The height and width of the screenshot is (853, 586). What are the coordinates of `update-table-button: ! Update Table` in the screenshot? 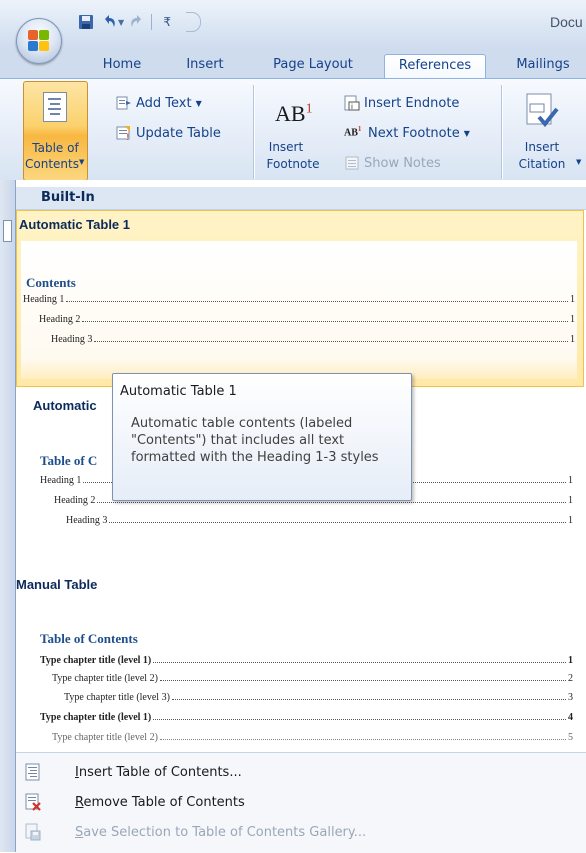 It's located at (168, 133).